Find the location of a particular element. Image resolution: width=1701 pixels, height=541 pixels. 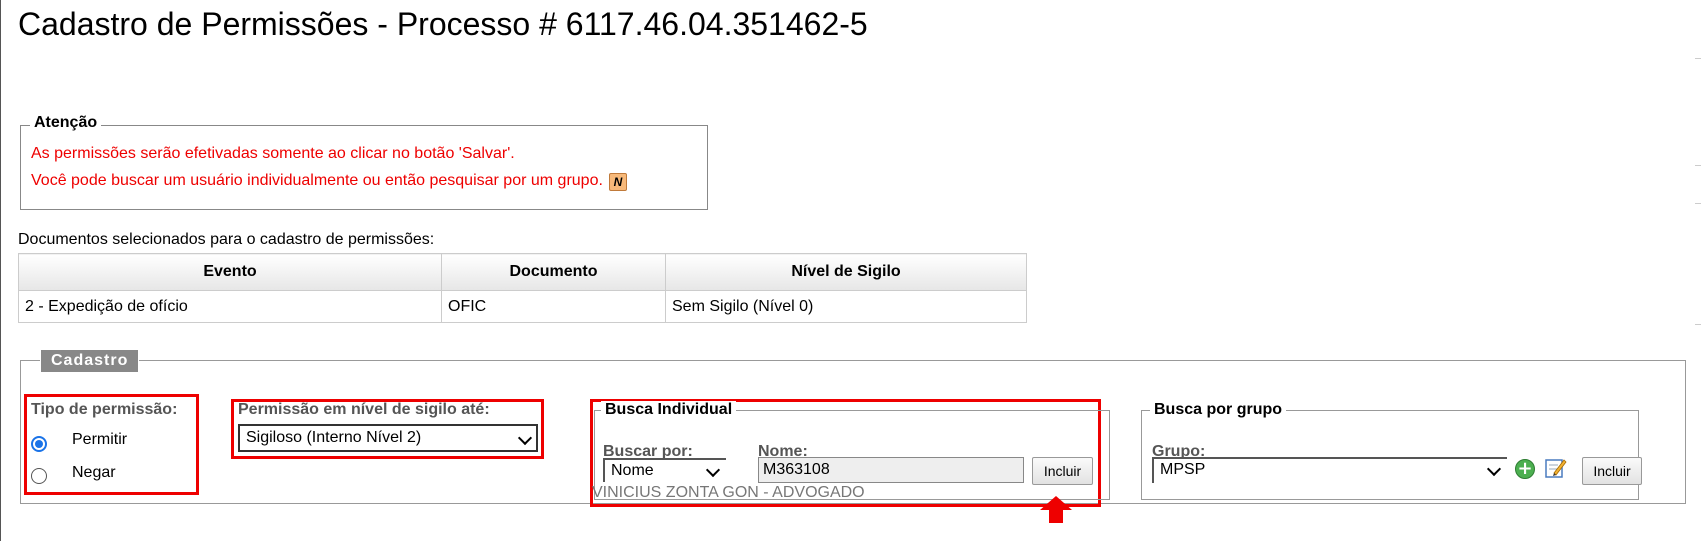

nivel-sigilo-value: Sigiloso (Interno Nível 2) is located at coordinates (334, 437).